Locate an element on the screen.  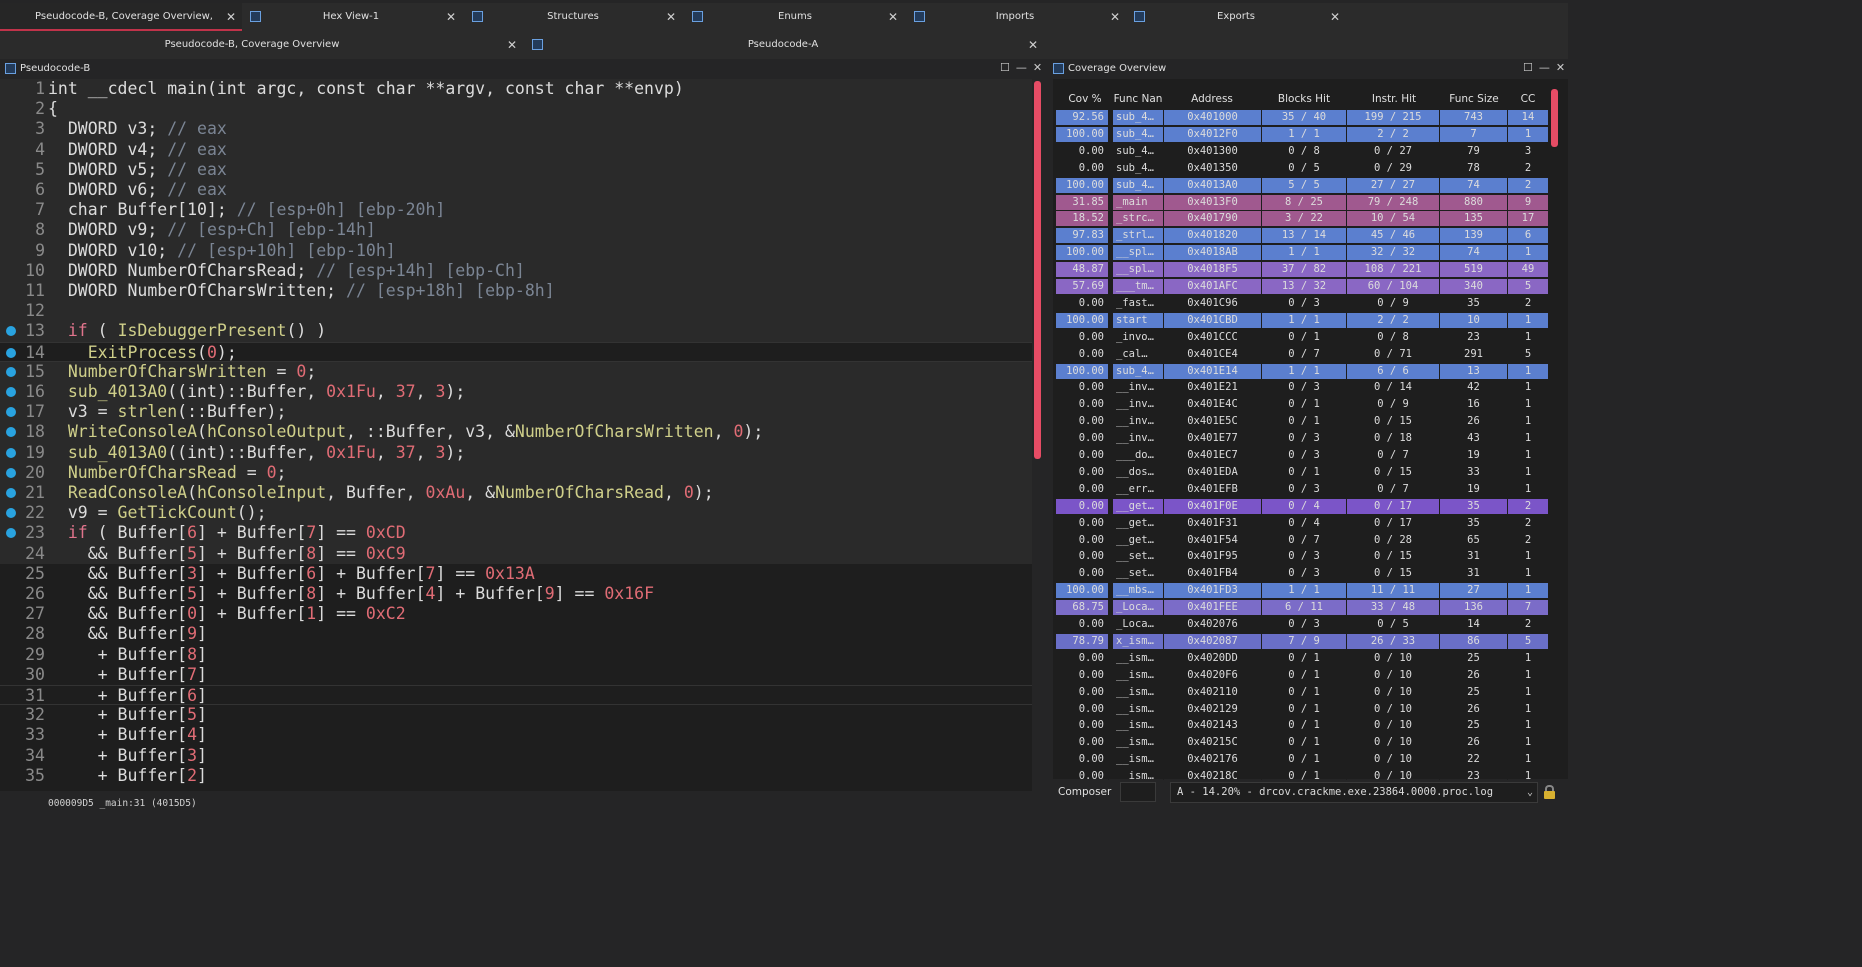
table-row: 0.00 __ism… 0x402110 0 / 10 / 10 25 1 is located at coordinates (784, 692).